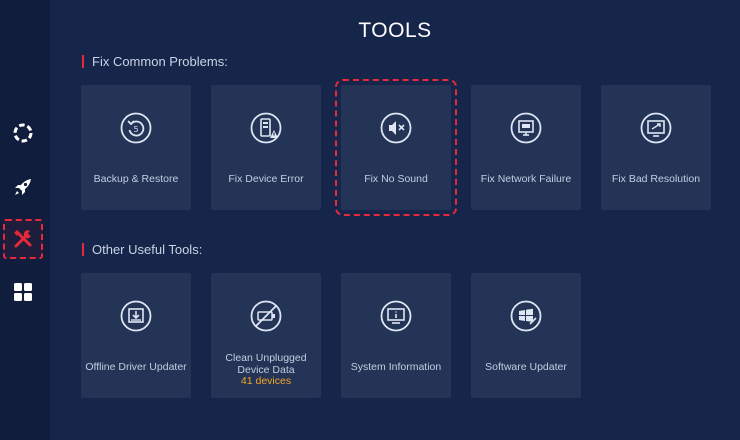 Image resolution: width=740 pixels, height=440 pixels. Describe the element at coordinates (266, 381) in the screenshot. I see `device-count: 41 devices` at that location.